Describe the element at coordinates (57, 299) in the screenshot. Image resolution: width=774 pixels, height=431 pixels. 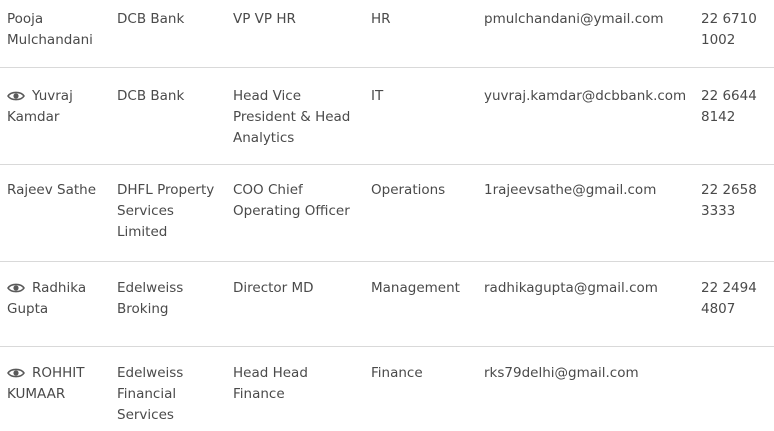
I see `contact-name: Radhika Gupta` at that location.